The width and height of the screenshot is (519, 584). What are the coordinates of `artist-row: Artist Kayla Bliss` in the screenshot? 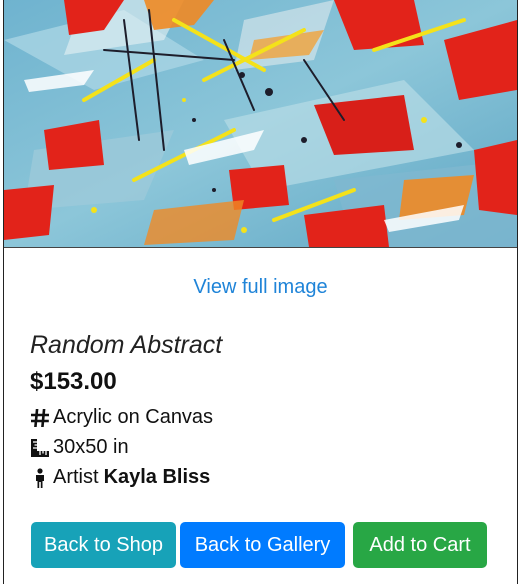 It's located at (120, 477).